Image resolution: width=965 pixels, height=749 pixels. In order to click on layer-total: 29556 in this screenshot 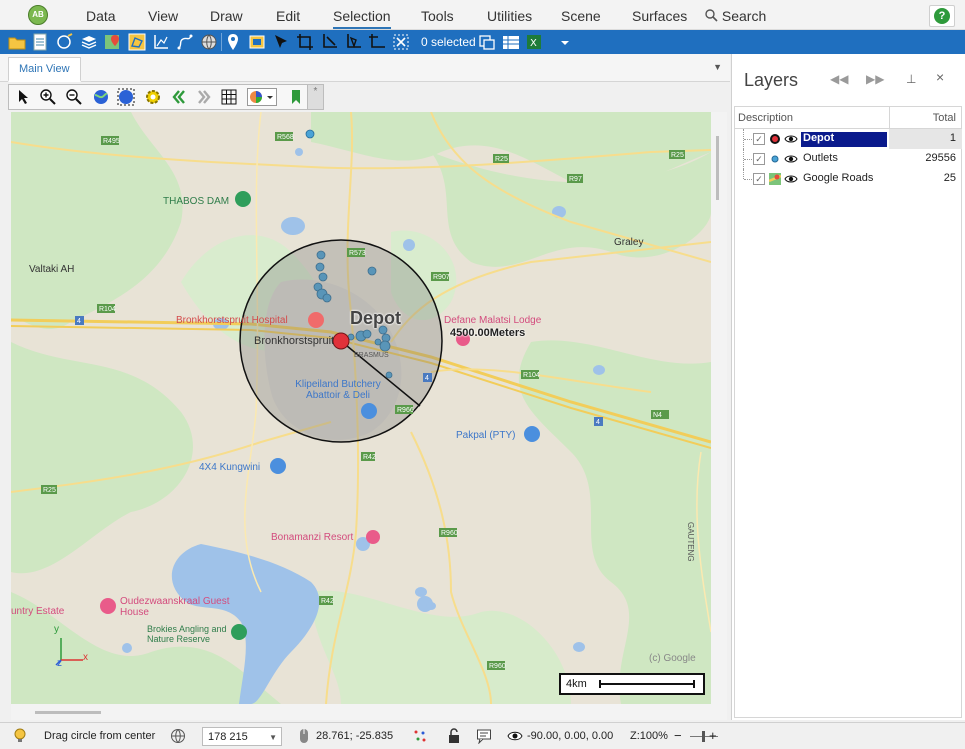, I will do `click(940, 158)`.